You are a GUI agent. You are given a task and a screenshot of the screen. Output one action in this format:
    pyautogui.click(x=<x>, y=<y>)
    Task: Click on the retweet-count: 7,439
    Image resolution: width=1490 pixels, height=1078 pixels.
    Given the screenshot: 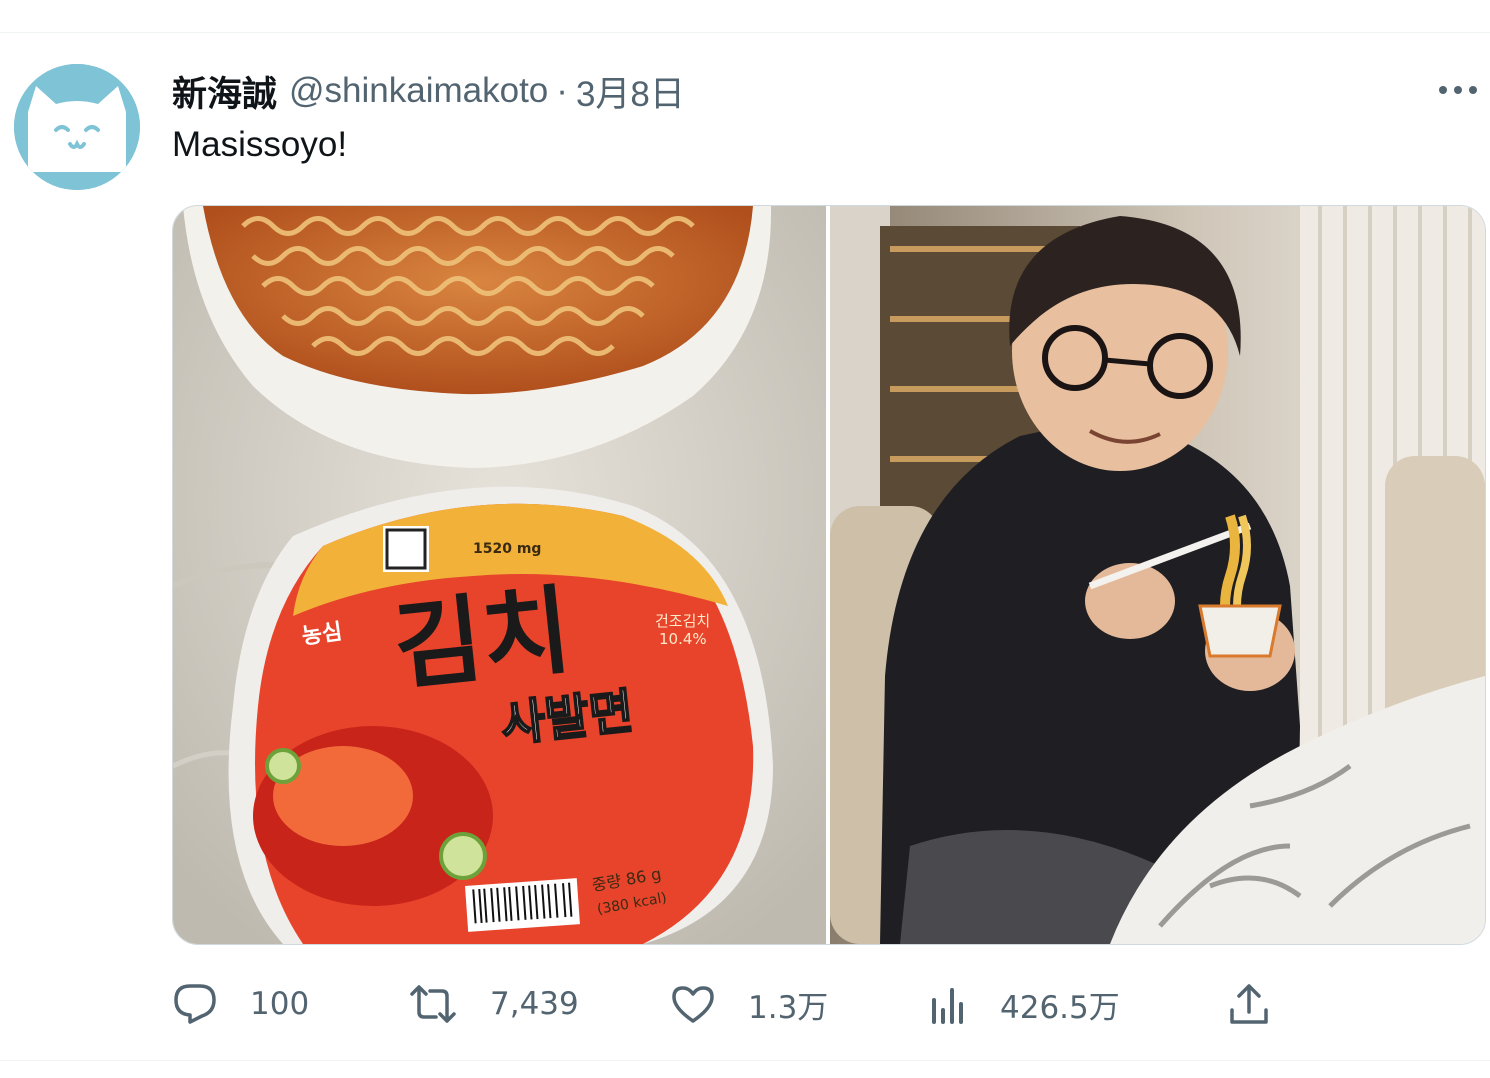 What is the action you would take?
    pyautogui.click(x=534, y=1004)
    